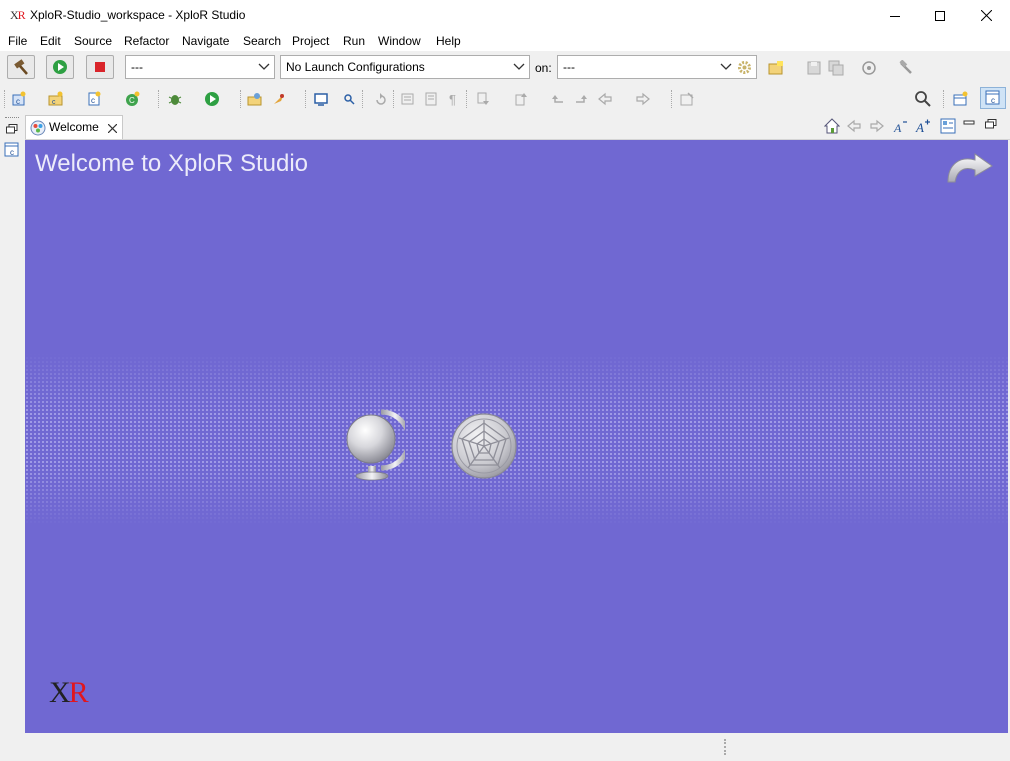  I want to click on customize-page-icon, so click(948, 126).